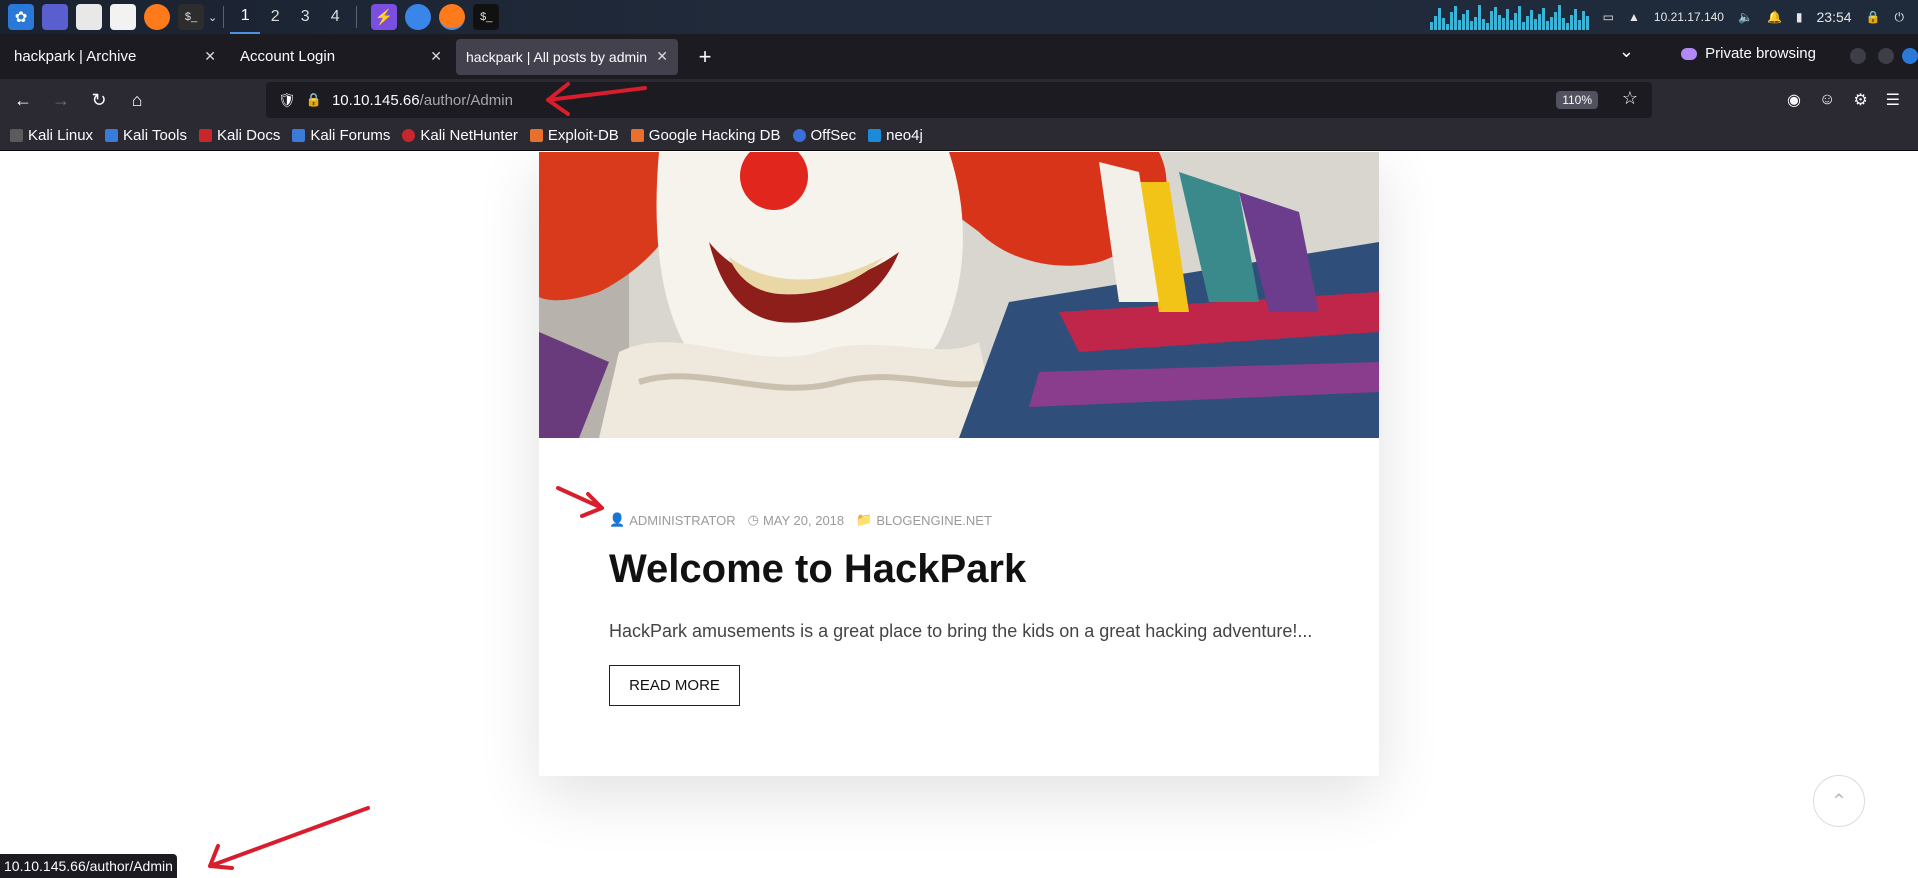 The image size is (1918, 878). I want to click on workspace-1: 1, so click(245, 17).